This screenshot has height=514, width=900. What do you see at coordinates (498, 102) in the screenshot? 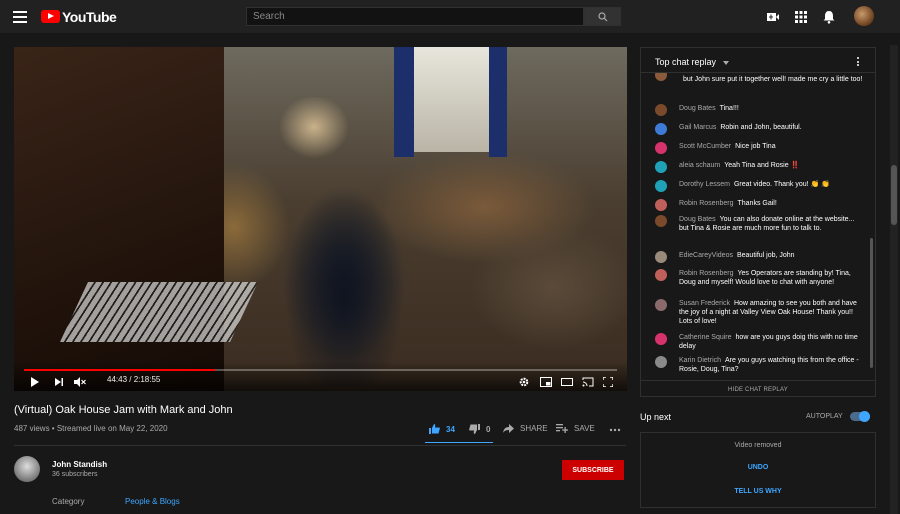
I see `video-curtain` at bounding box center [498, 102].